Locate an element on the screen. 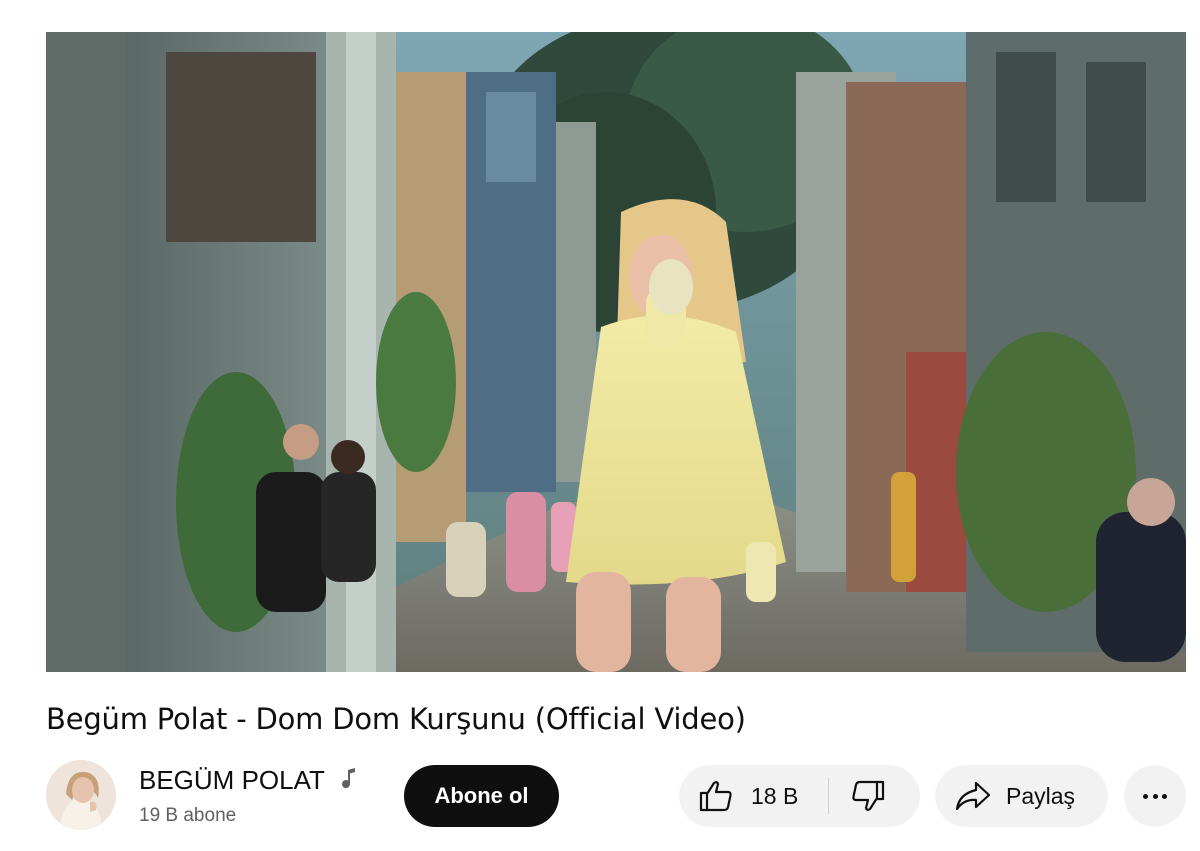 The width and height of the screenshot is (1200, 851). share-arrow-icon is located at coordinates (973, 796).